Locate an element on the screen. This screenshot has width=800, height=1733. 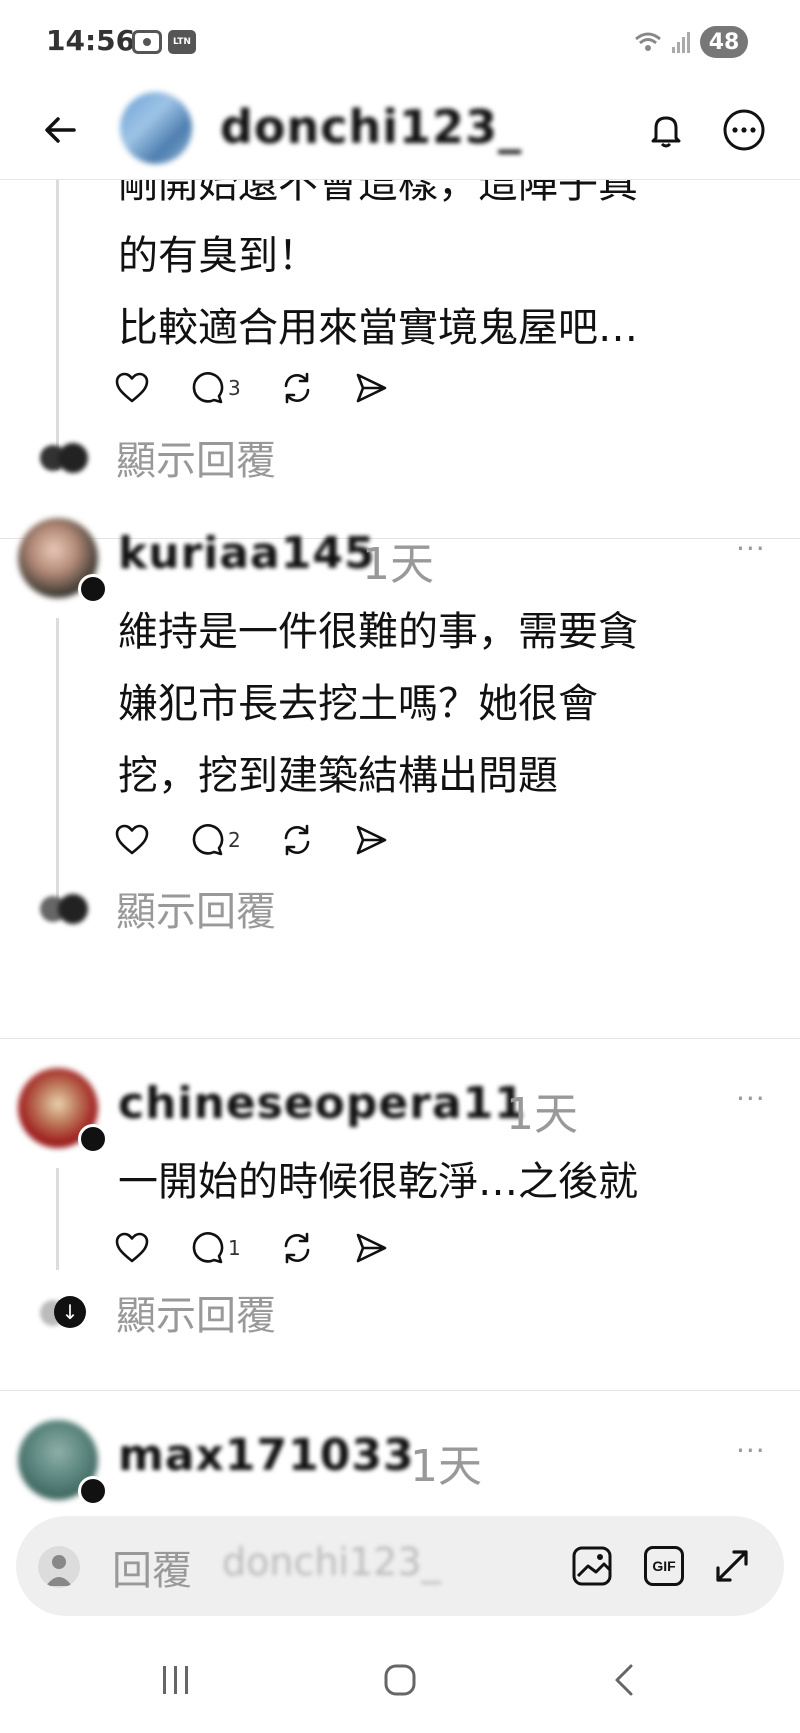
recent-apps-button is located at coordinates (176, 1680).